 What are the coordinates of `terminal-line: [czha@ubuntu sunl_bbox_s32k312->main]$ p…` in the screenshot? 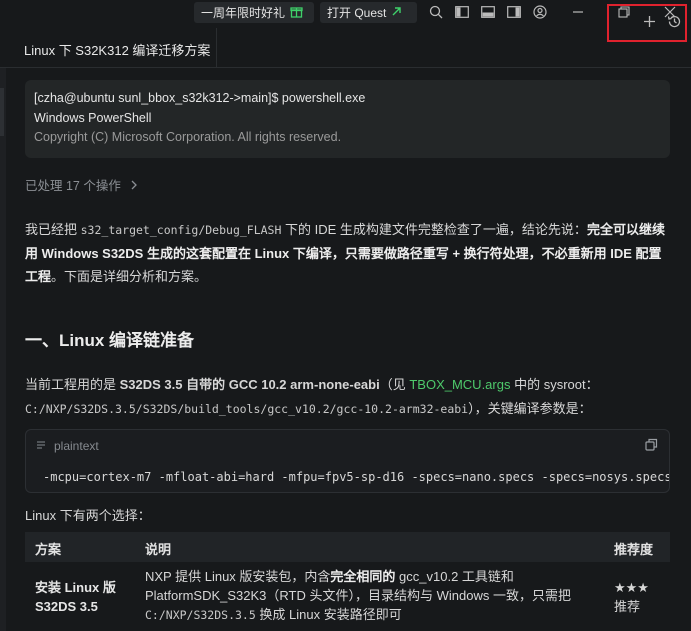 It's located at (200, 98).